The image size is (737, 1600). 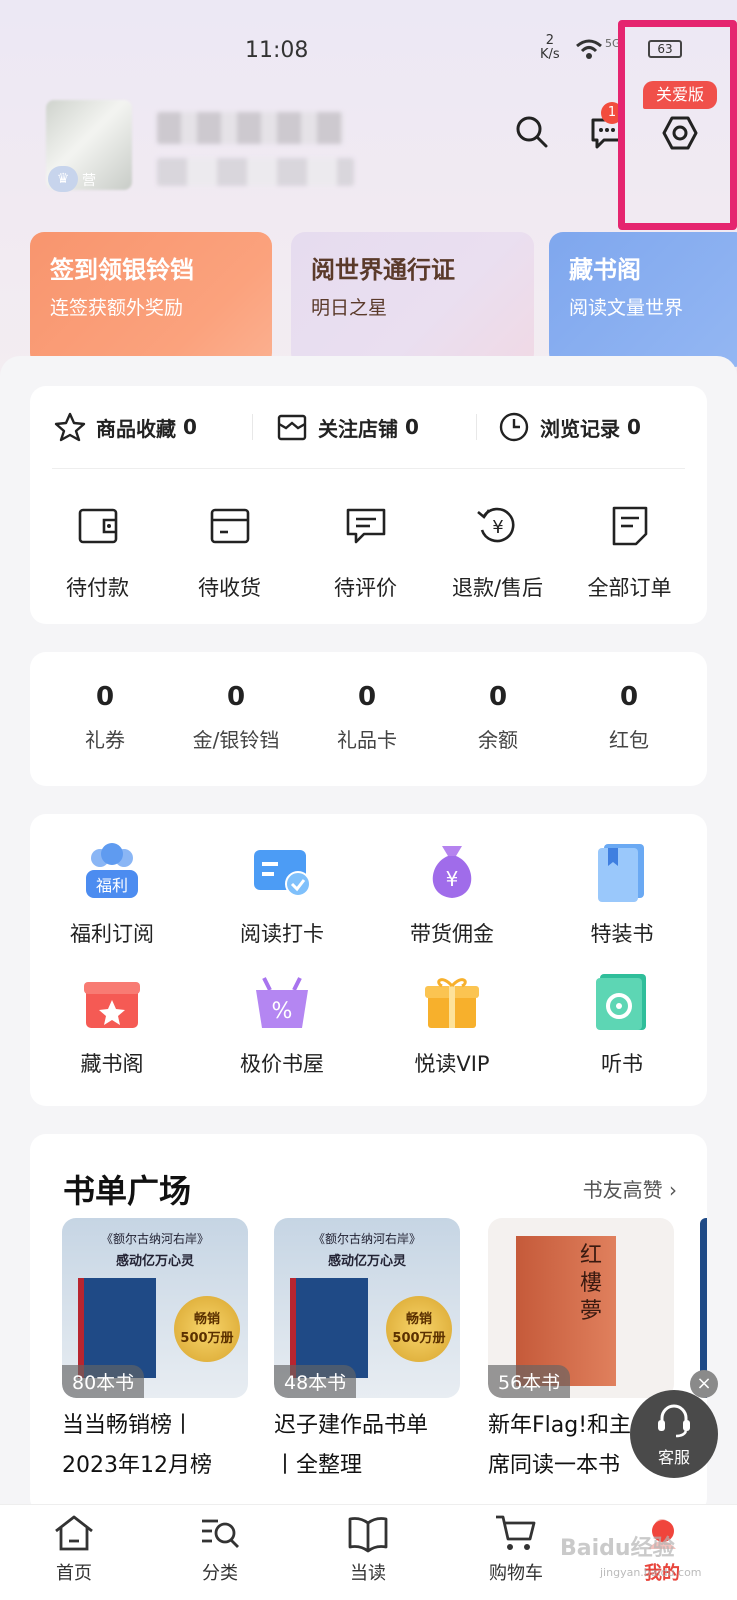 What do you see at coordinates (704, 1384) in the screenshot?
I see `close-icon: ×` at bounding box center [704, 1384].